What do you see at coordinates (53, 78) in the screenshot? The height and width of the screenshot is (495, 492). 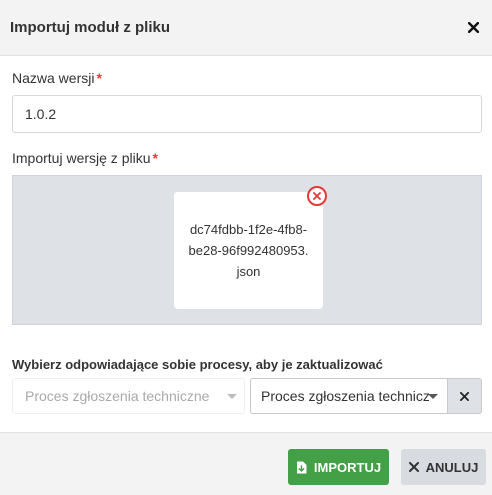 I see `version-label-text: Nazwa wersji` at bounding box center [53, 78].